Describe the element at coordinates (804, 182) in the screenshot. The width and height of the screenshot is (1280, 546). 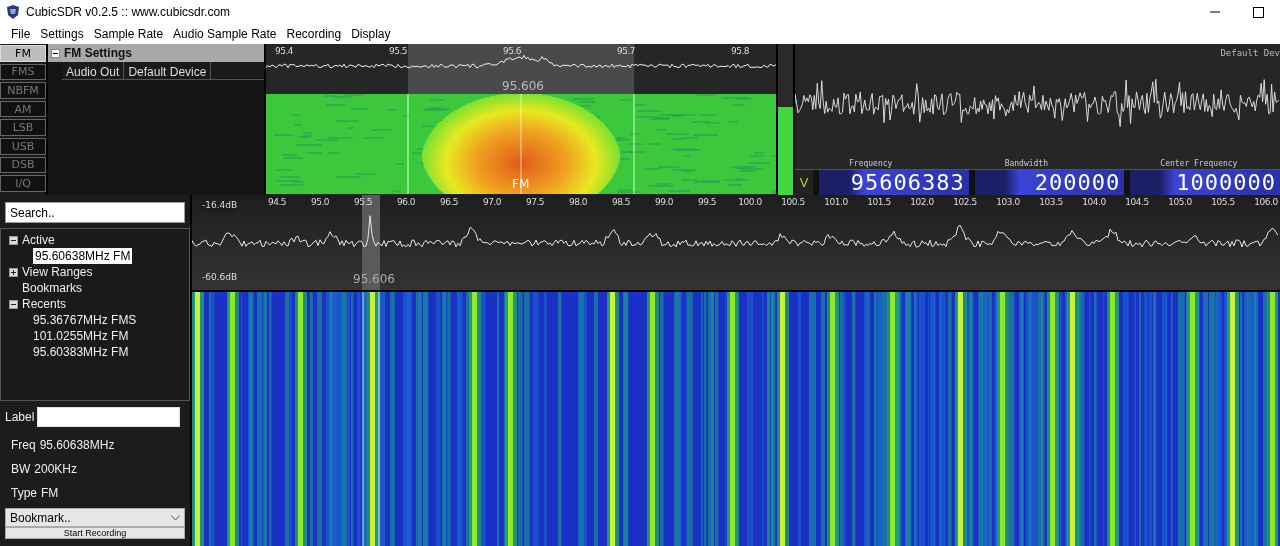
I see `vfo-label: V` at that location.